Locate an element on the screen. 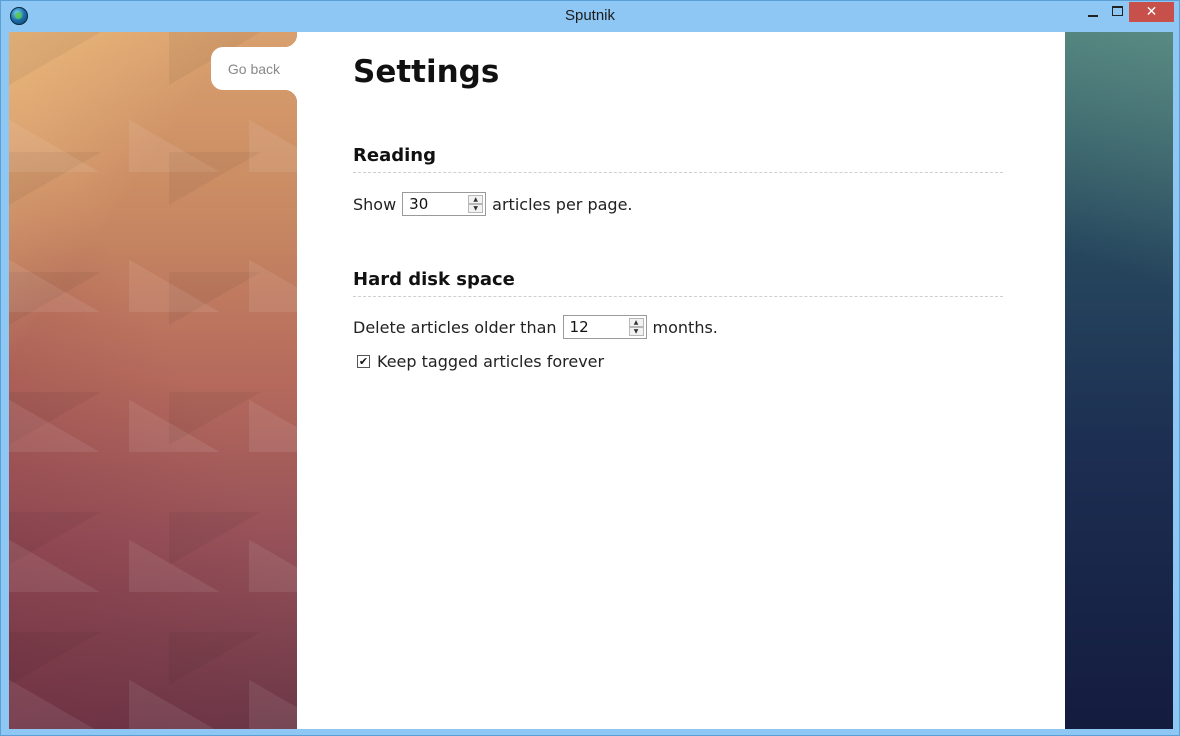  keep-tagged-label: Keep tagged articles forever is located at coordinates (491, 361).